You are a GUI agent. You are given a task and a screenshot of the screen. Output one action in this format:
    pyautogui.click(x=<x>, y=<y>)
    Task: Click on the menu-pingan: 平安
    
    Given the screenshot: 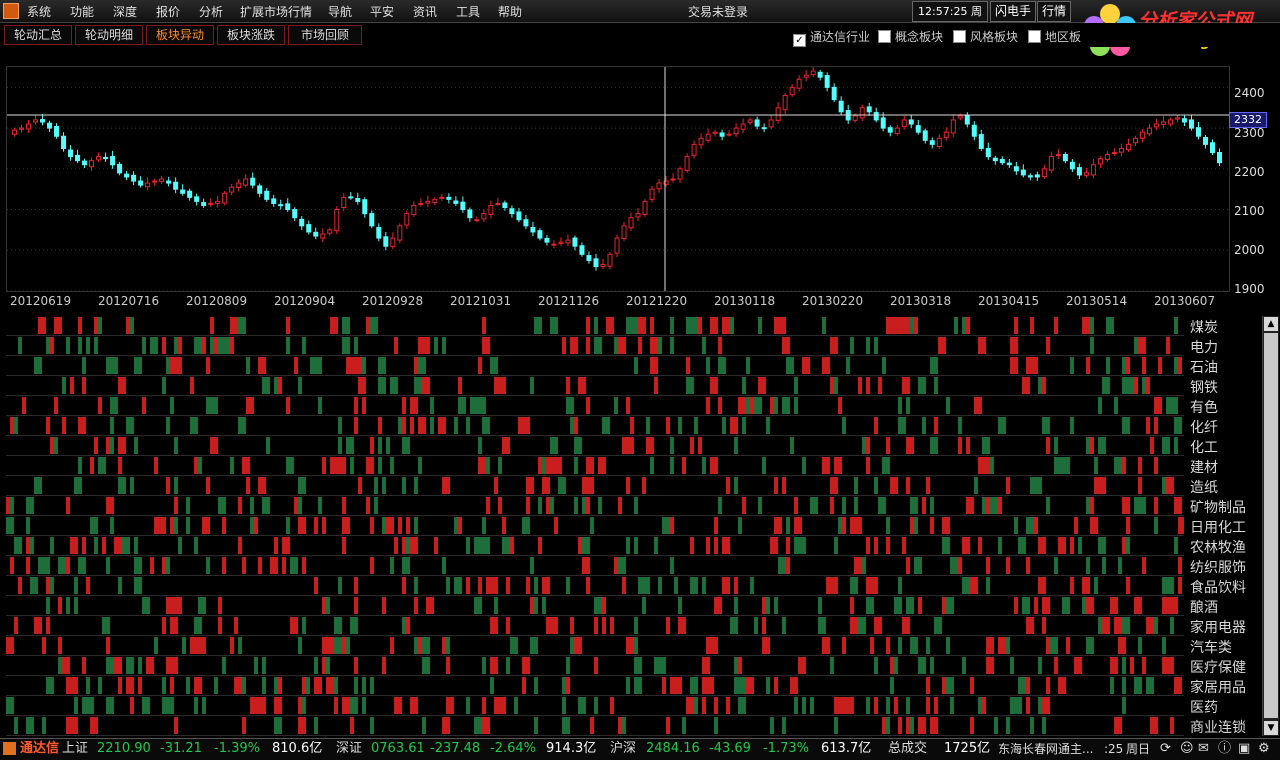 What is the action you would take?
    pyautogui.click(x=382, y=11)
    